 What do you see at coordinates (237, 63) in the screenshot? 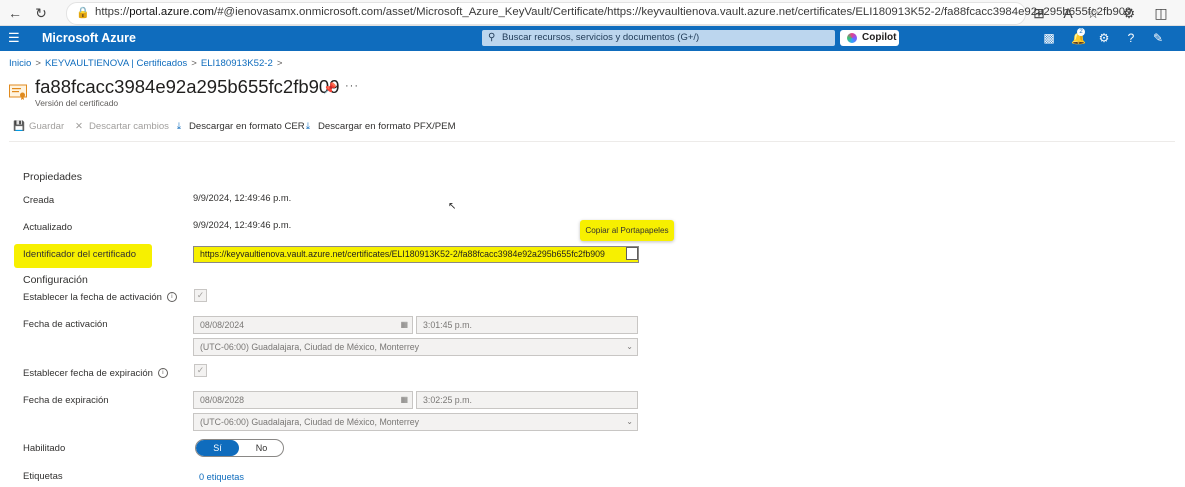
I see `breadcrumb-certificate: ELI180913K52-2` at bounding box center [237, 63].